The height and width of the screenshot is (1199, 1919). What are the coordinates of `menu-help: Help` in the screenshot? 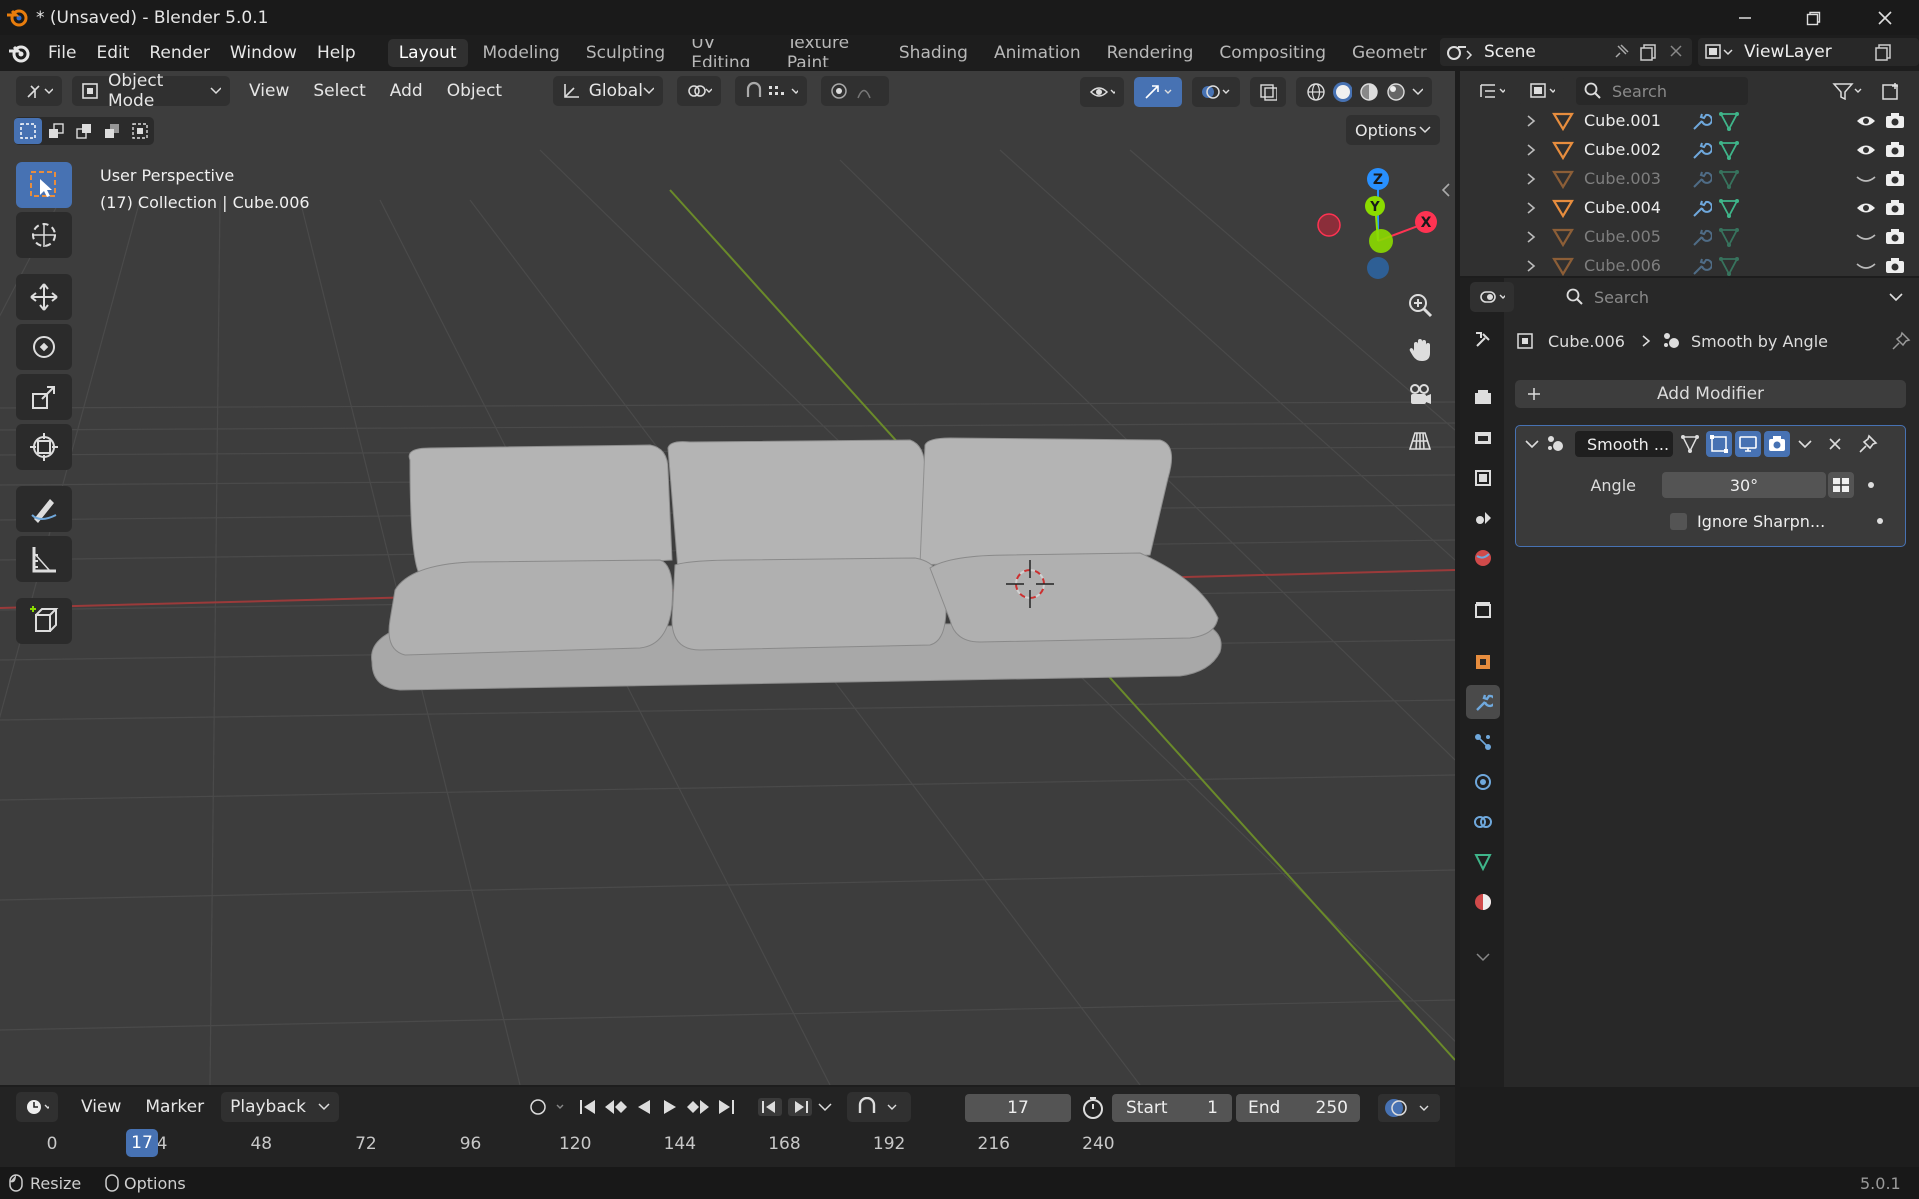 It's located at (336, 53).